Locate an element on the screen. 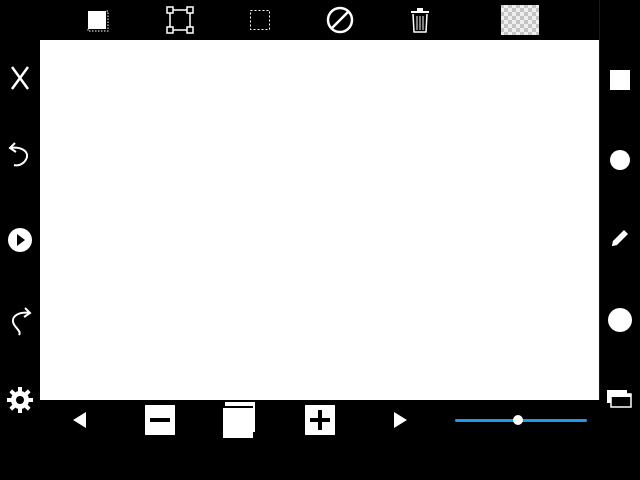 The image size is (640, 480). layers-button is located at coordinates (620, 398).